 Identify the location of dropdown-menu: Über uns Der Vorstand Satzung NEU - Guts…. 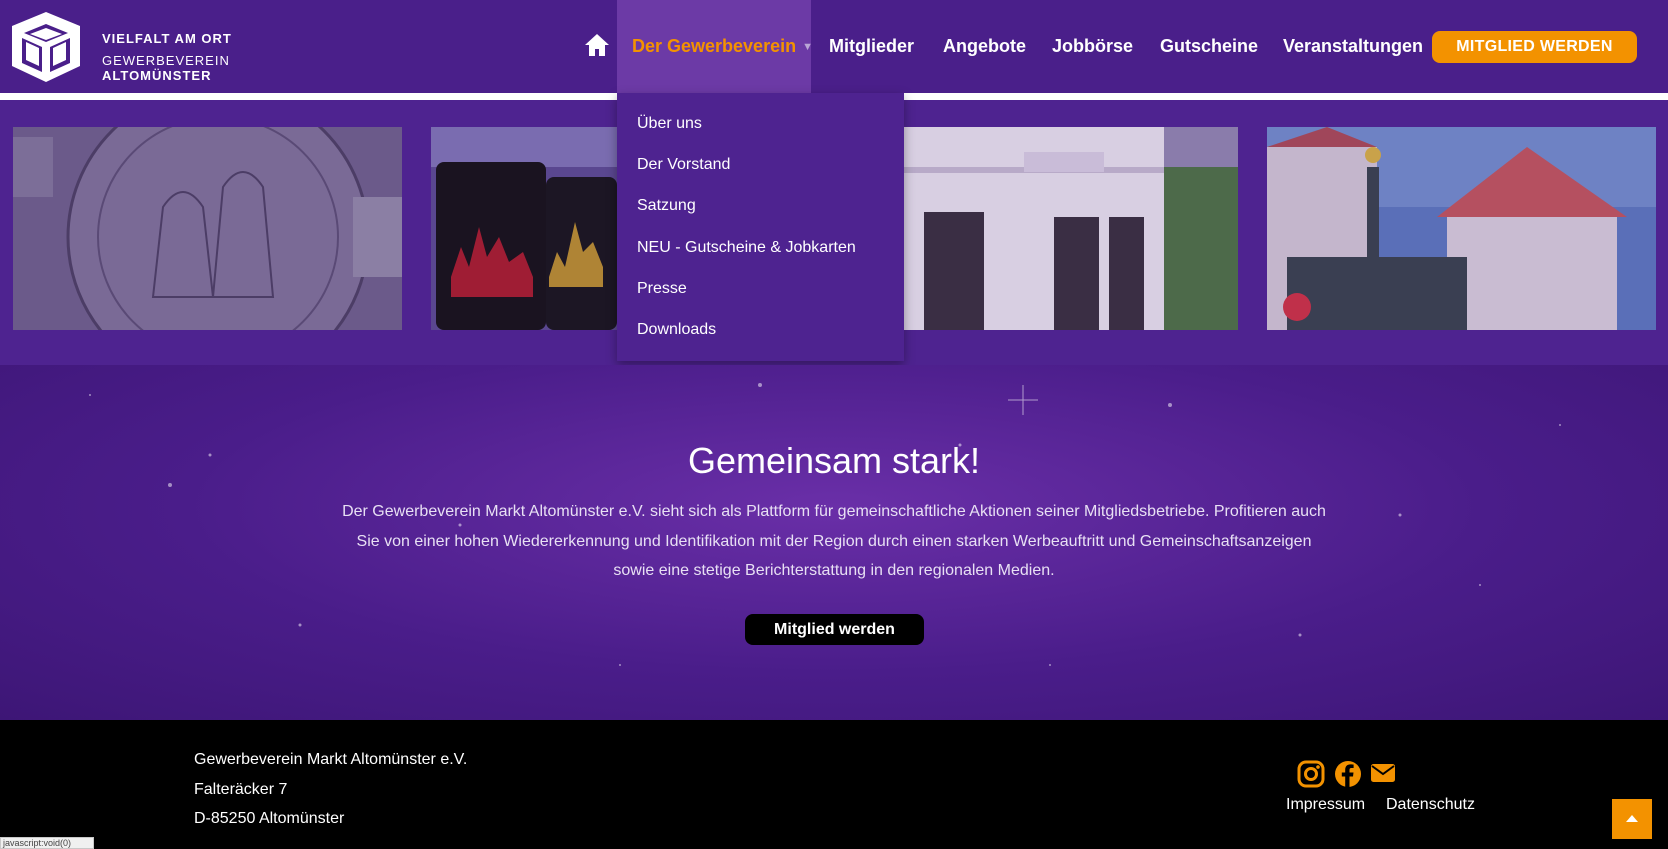
(760, 227).